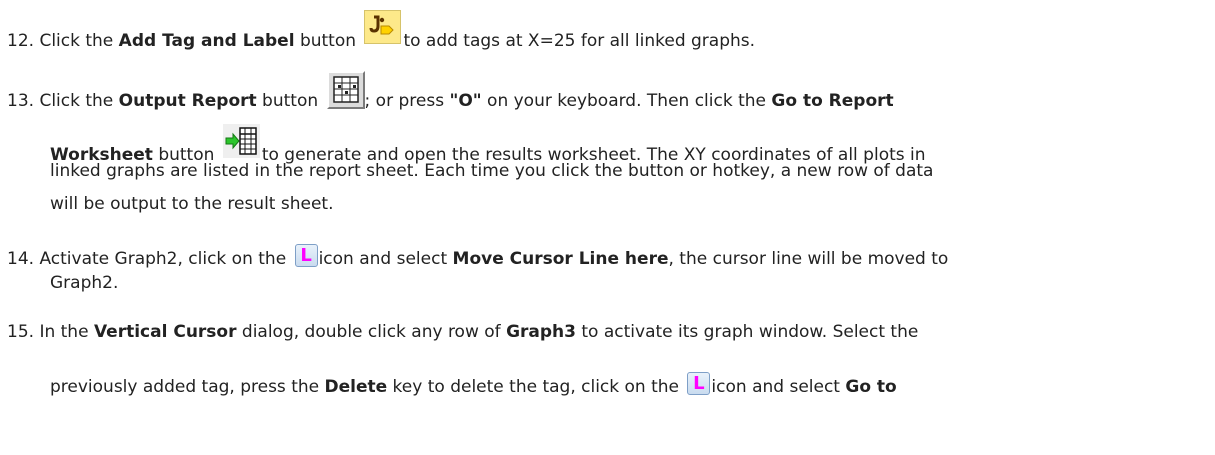 Image resolution: width=1215 pixels, height=455 pixels. What do you see at coordinates (21, 259) in the screenshot?
I see `step-number: 14.` at bounding box center [21, 259].